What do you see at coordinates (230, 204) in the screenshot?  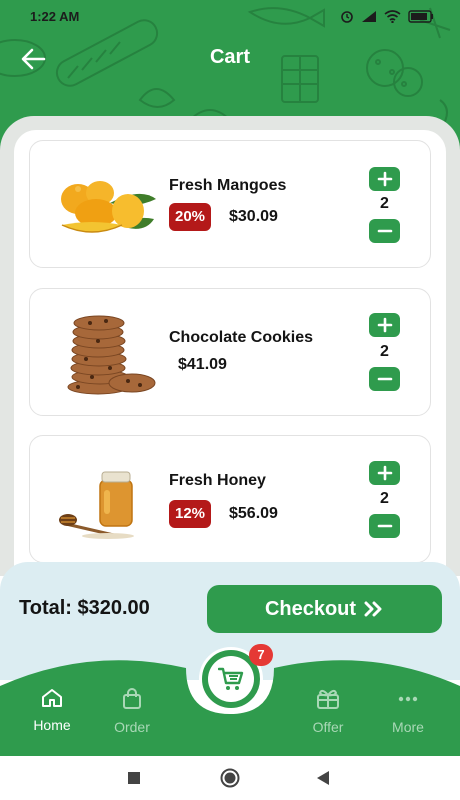 I see `cart-item-card: Fresh Mangoes 20% $30.09 2` at bounding box center [230, 204].